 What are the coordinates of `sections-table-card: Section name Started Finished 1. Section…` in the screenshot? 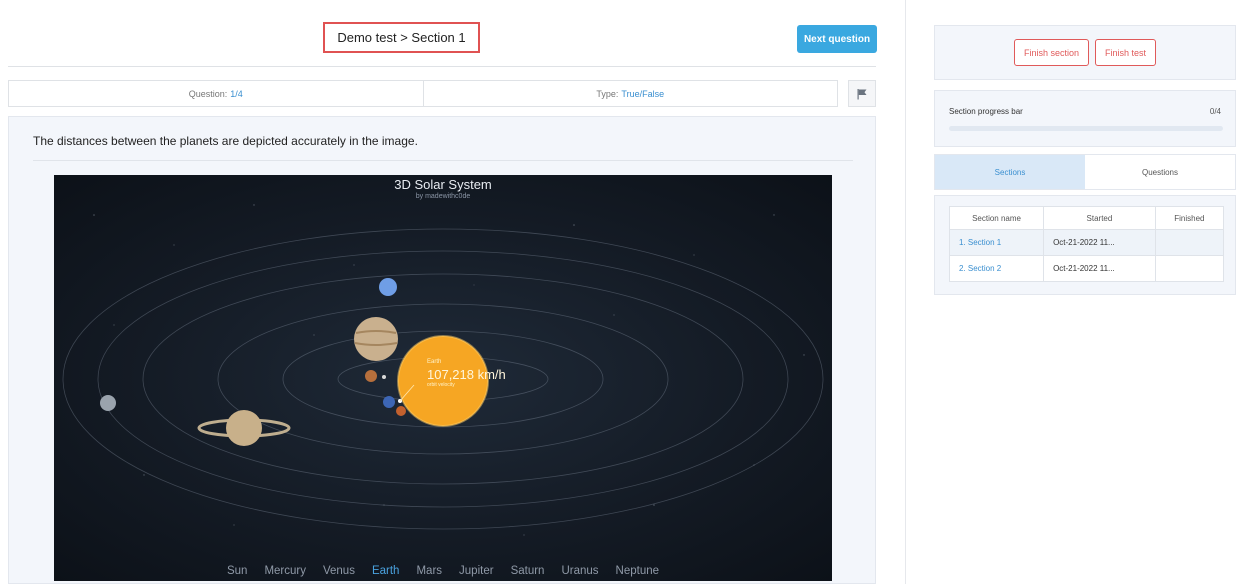 It's located at (1085, 245).